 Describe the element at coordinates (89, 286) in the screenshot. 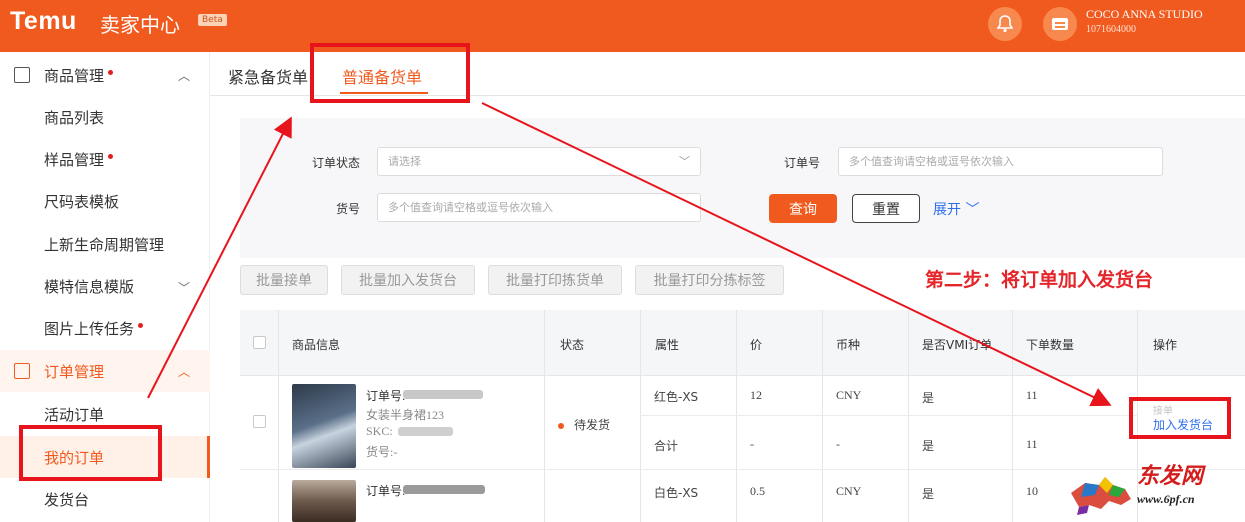

I see `sidebar-item-label: 模特信息模版` at that location.